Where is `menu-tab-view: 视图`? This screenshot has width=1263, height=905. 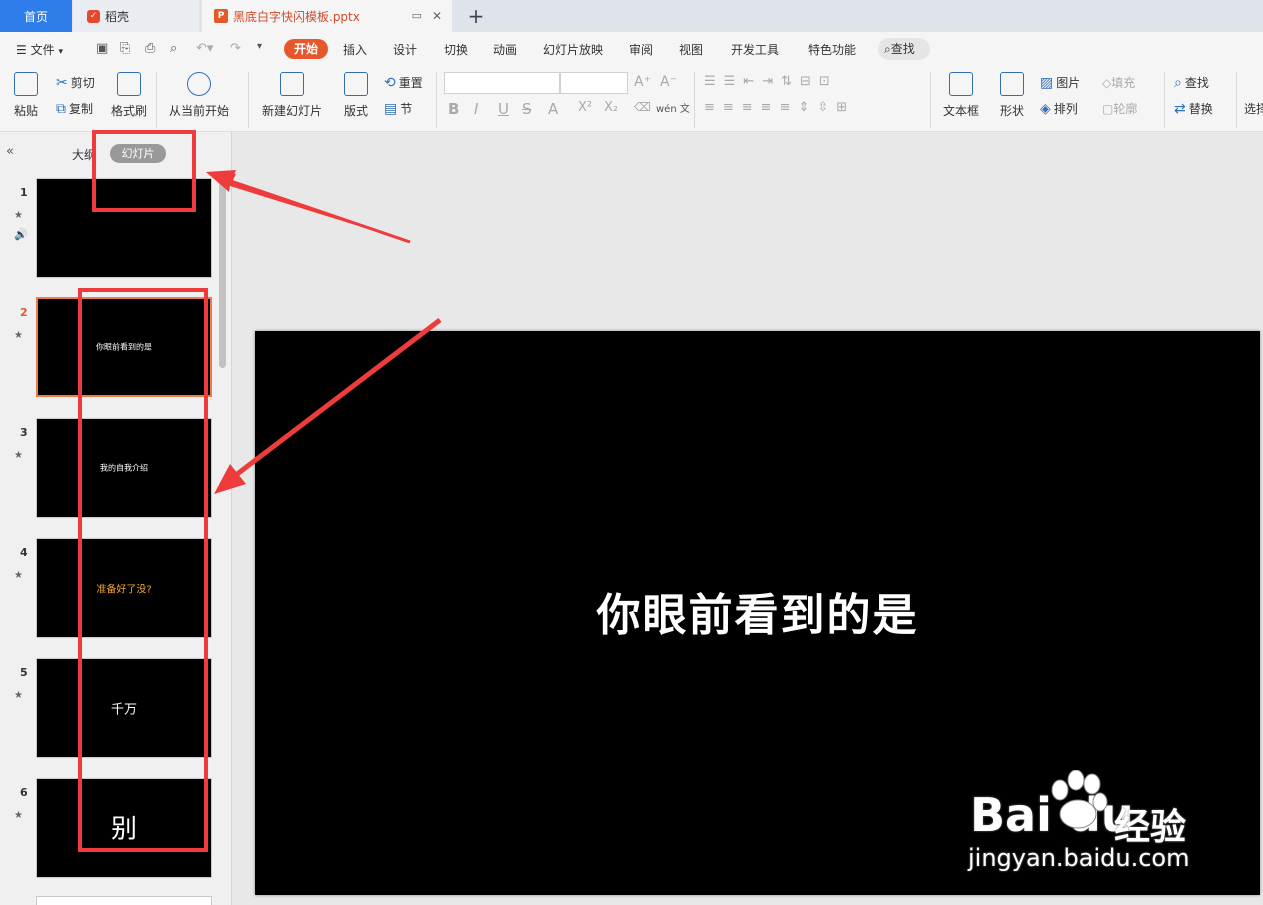
menu-tab-view: 视图 is located at coordinates (691, 49).